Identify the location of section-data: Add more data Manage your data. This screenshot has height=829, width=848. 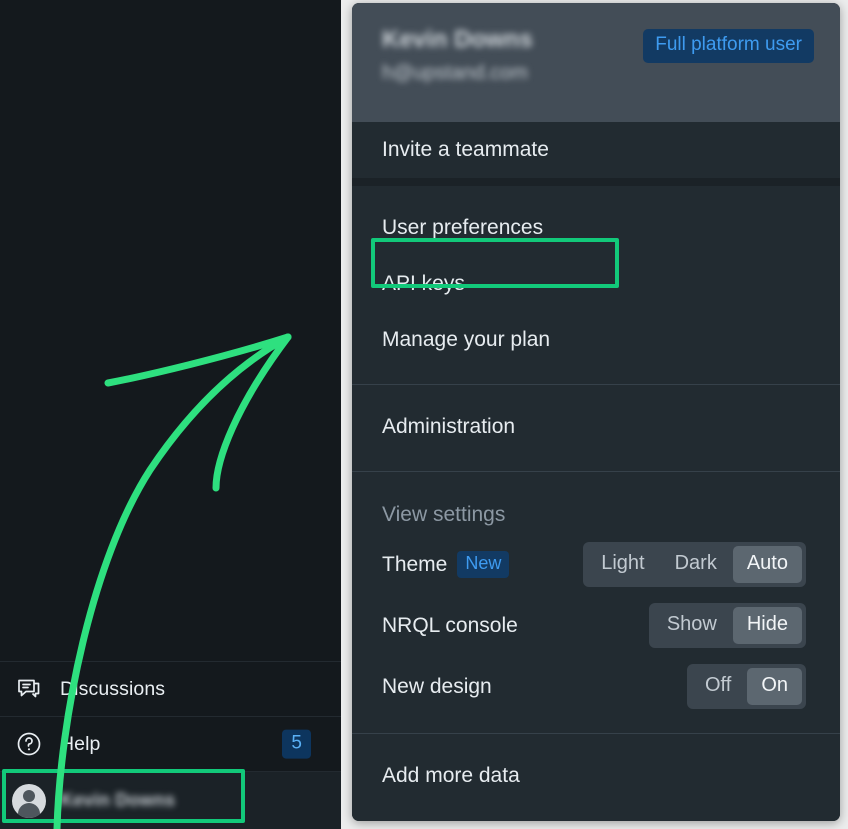
(596, 777).